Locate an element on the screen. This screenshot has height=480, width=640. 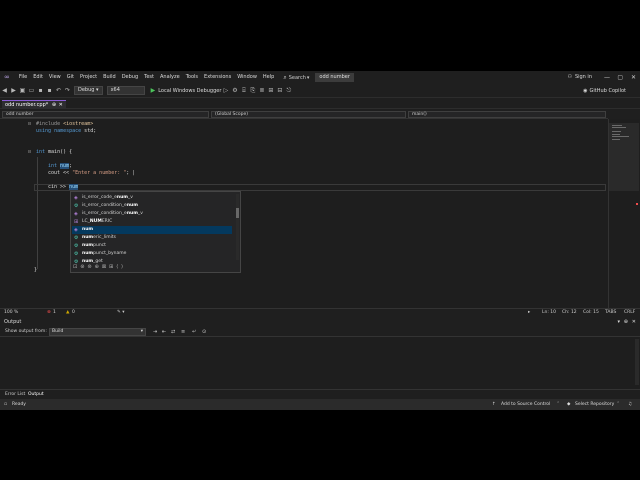
output-toolbar-icon: ⊙ is located at coordinates (204, 332).